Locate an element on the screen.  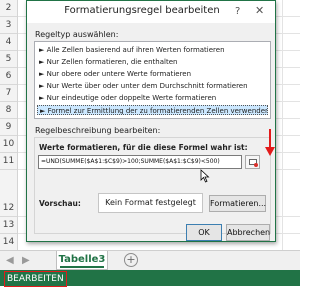
prev-sheet-icon: ◀ is located at coordinates (10, 260).